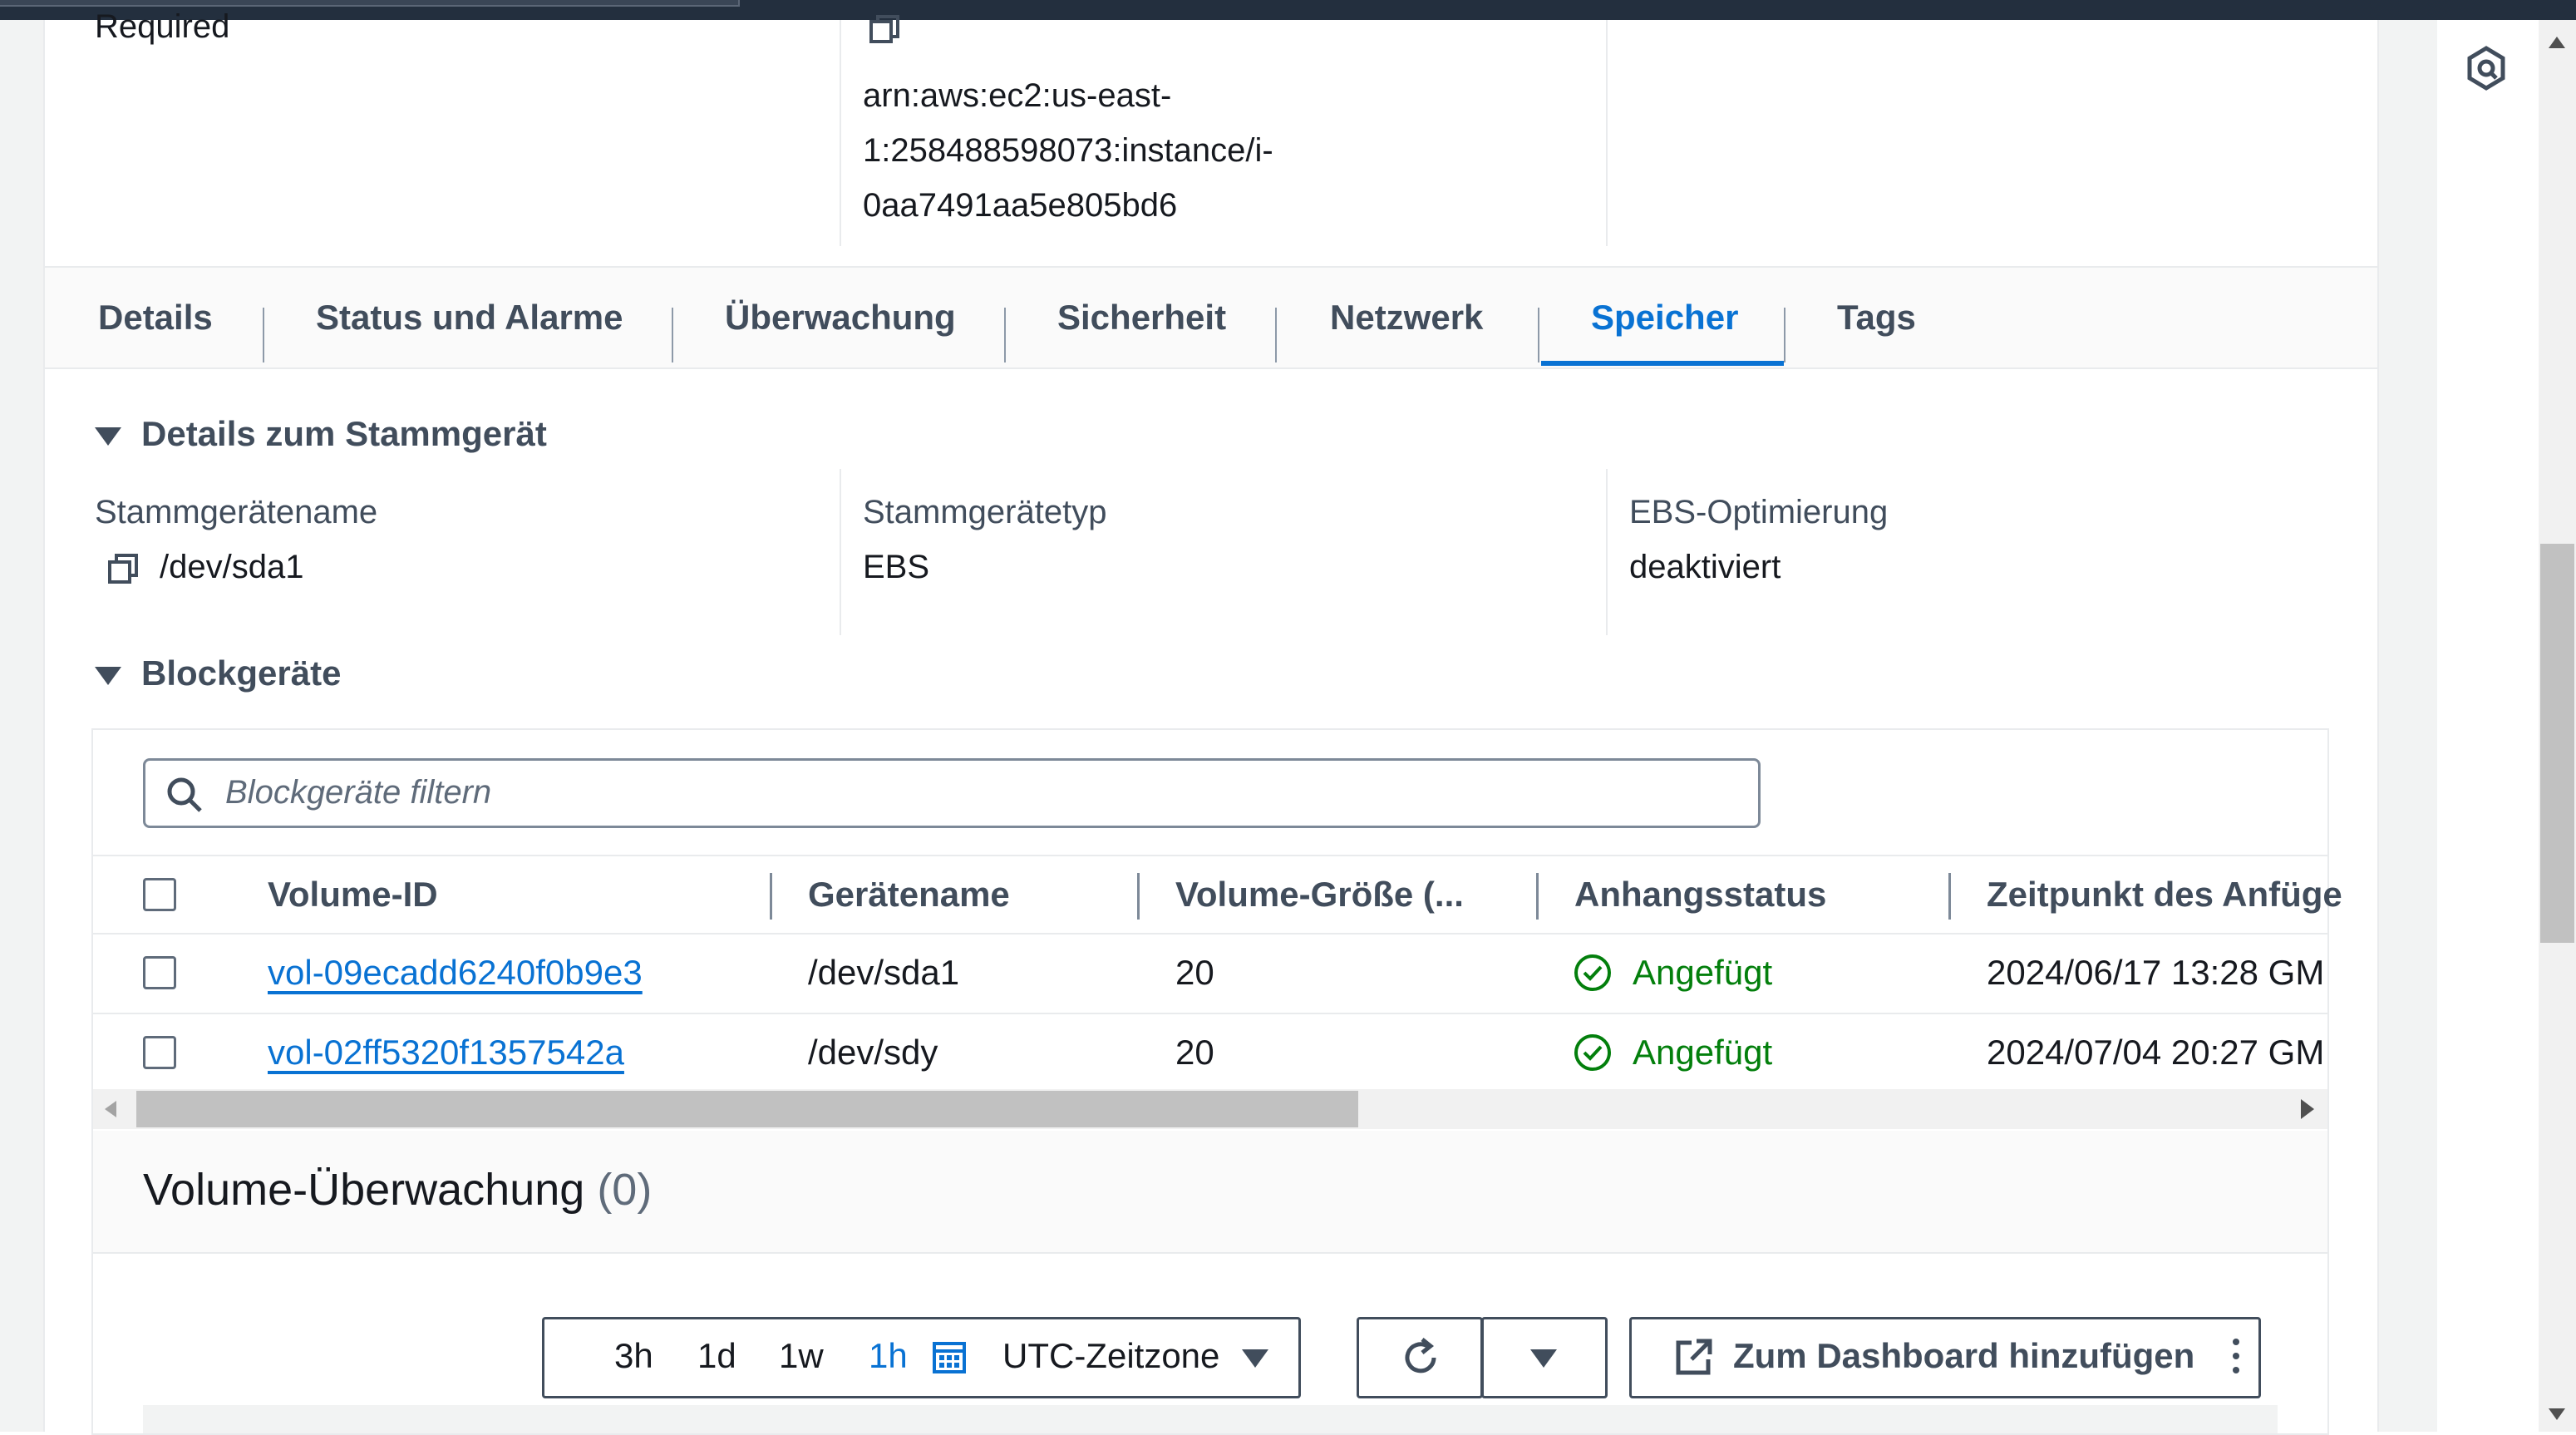 Image resolution: width=2576 pixels, height=1435 pixels. Describe the element at coordinates (873, 1052) in the screenshot. I see `device-name-cell: /dev/sdy` at that location.